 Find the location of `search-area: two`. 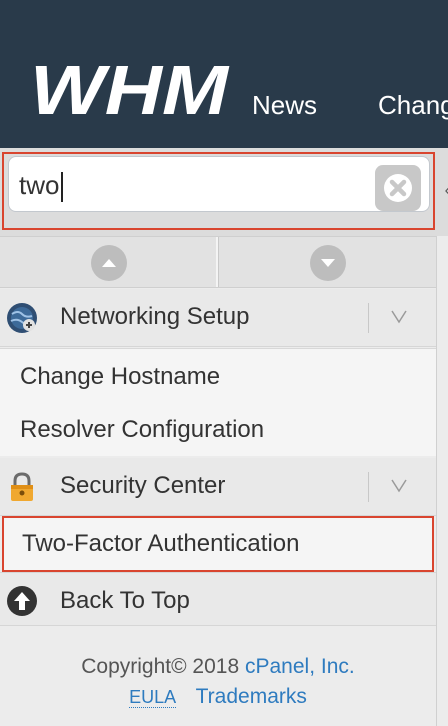

search-area: two is located at coordinates (224, 192).